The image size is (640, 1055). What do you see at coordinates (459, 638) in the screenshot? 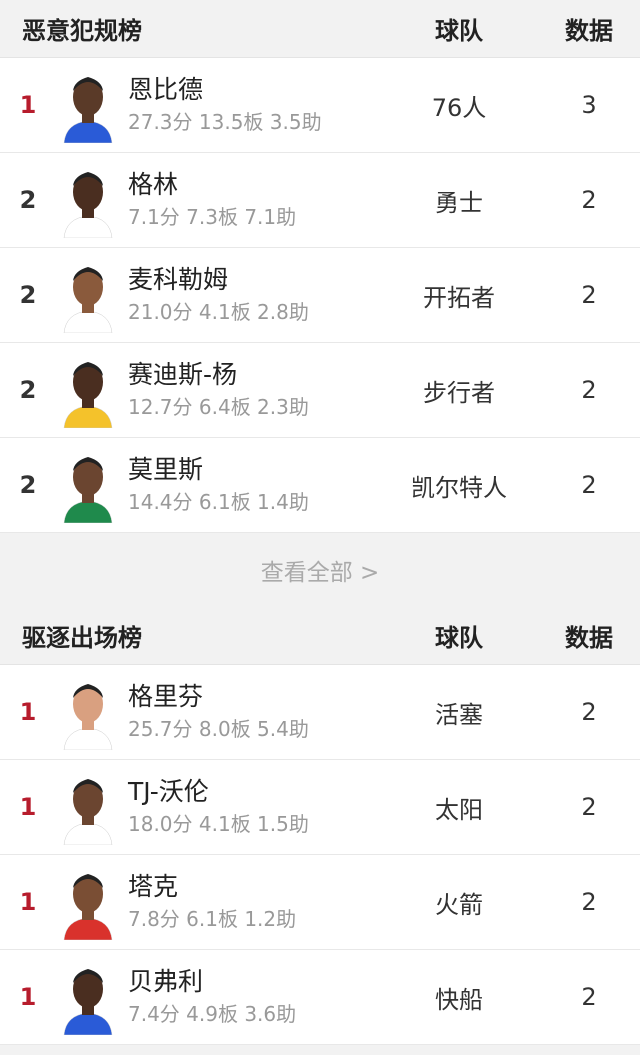
I see `ejections-team-header: 球队` at bounding box center [459, 638].